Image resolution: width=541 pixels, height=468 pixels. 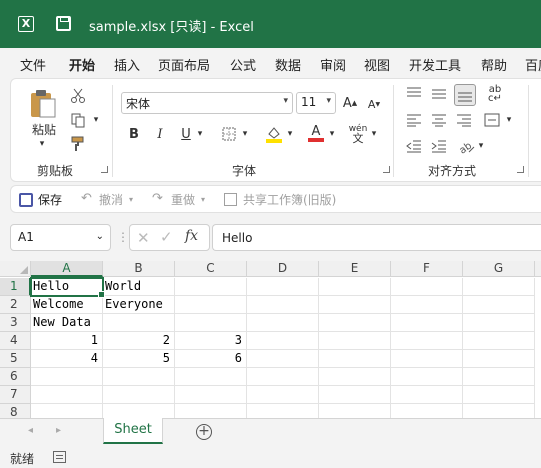 What do you see at coordinates (96, 120) in the screenshot?
I see `copy-dropdown-icon: ▾` at bounding box center [96, 120].